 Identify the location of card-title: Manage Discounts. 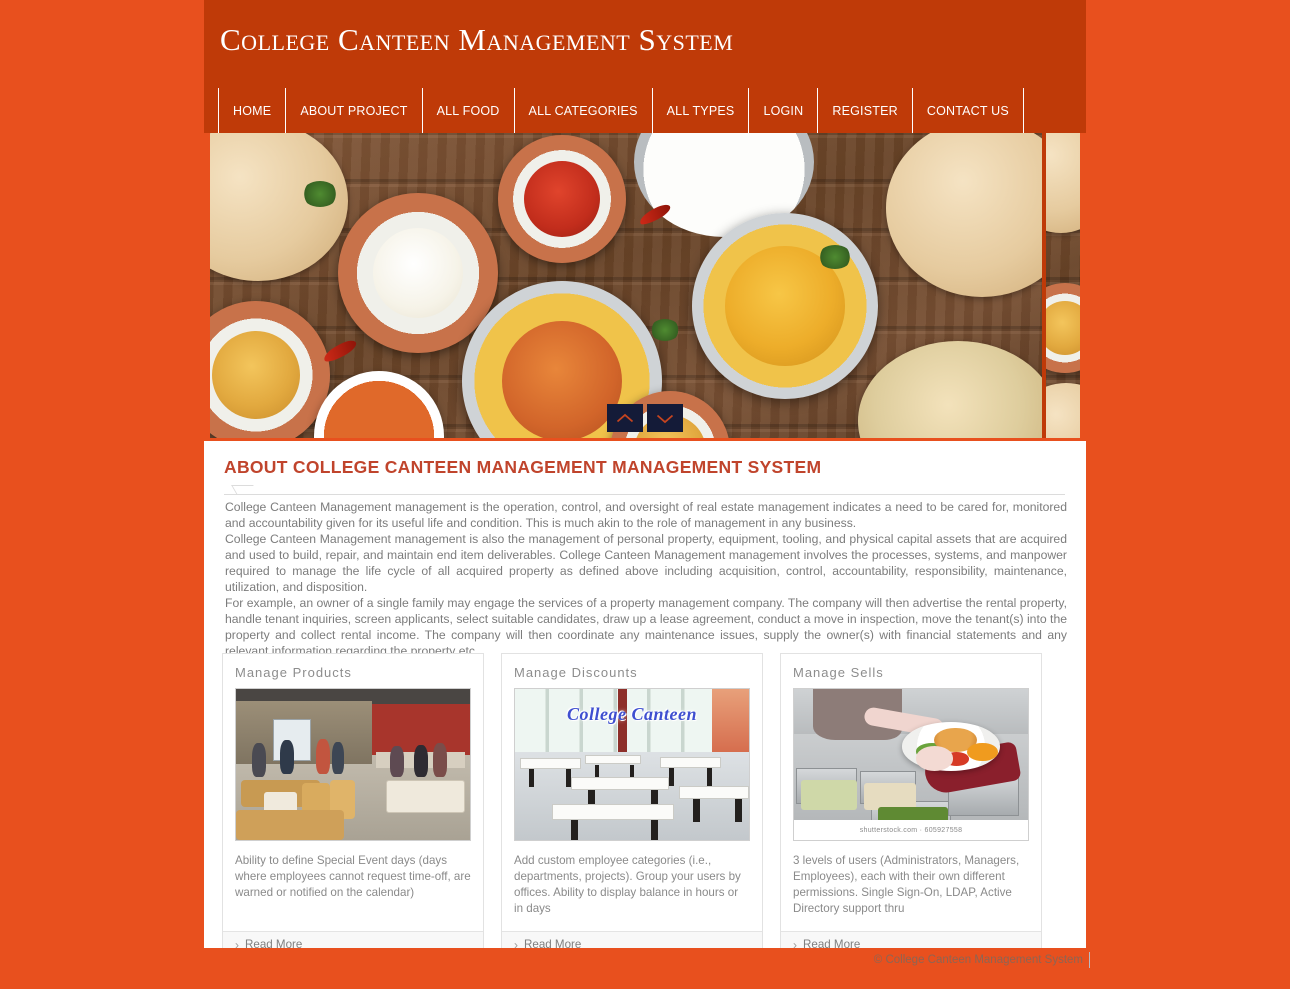
(576, 672).